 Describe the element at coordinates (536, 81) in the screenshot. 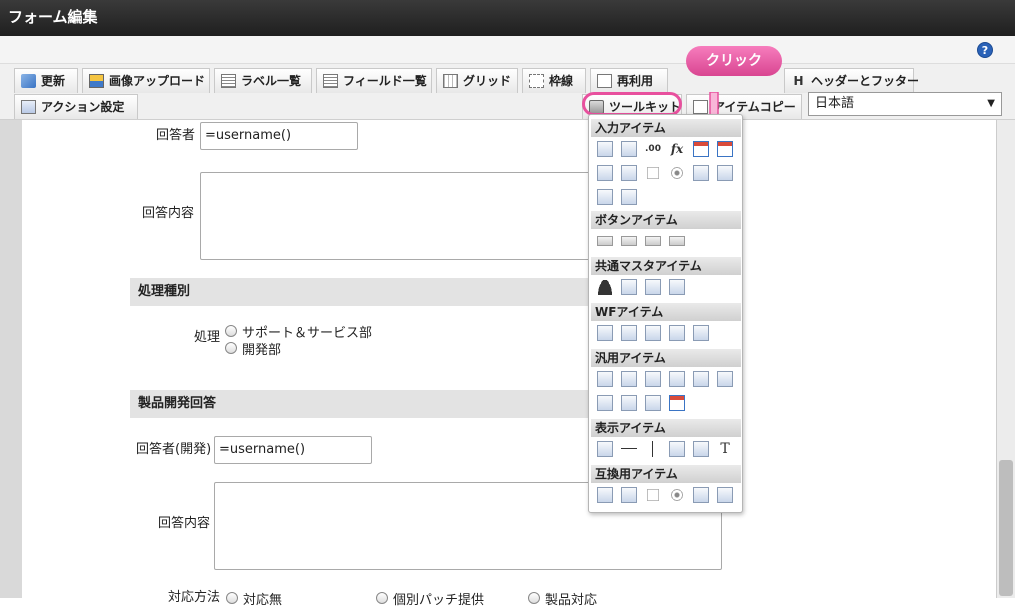

I see `border-icon` at that location.